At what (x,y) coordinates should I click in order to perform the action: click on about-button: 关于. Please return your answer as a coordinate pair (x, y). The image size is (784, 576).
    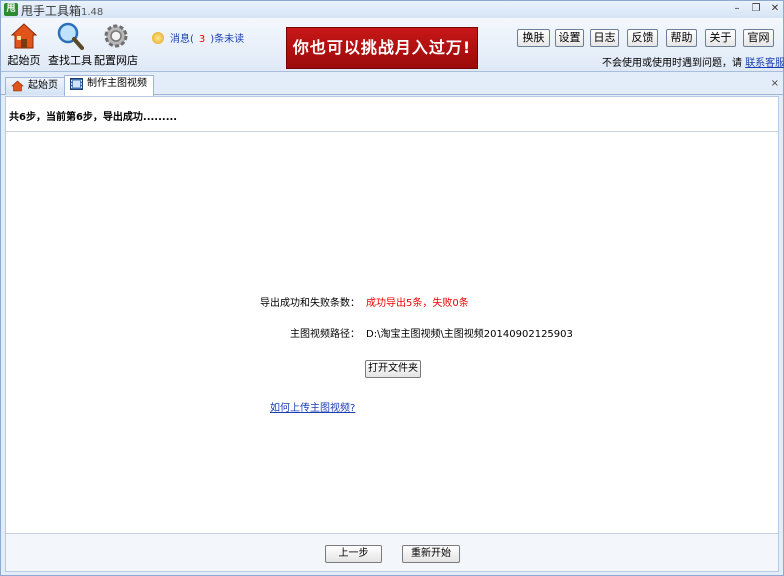
    Looking at the image, I should click on (720, 38).